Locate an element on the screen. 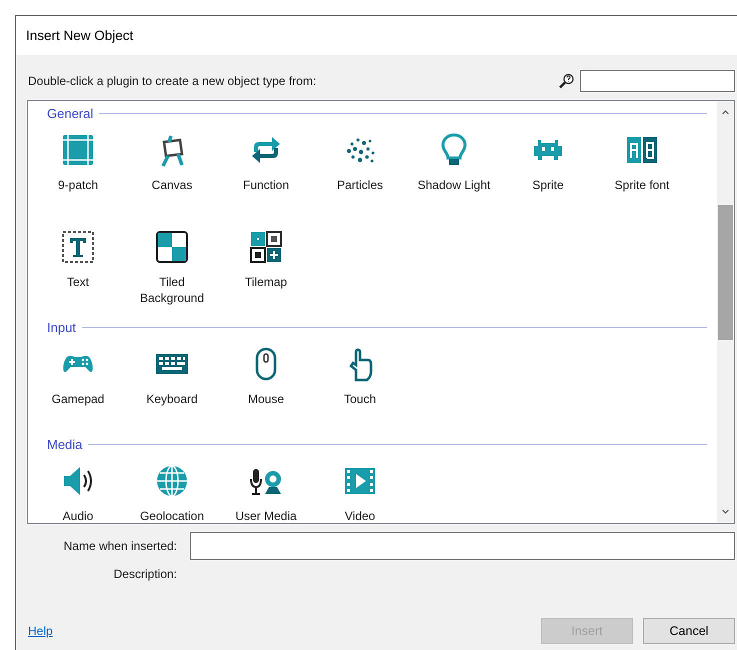 Image resolution: width=737 pixels, height=650 pixels. section-heading: Media is located at coordinates (64, 444).